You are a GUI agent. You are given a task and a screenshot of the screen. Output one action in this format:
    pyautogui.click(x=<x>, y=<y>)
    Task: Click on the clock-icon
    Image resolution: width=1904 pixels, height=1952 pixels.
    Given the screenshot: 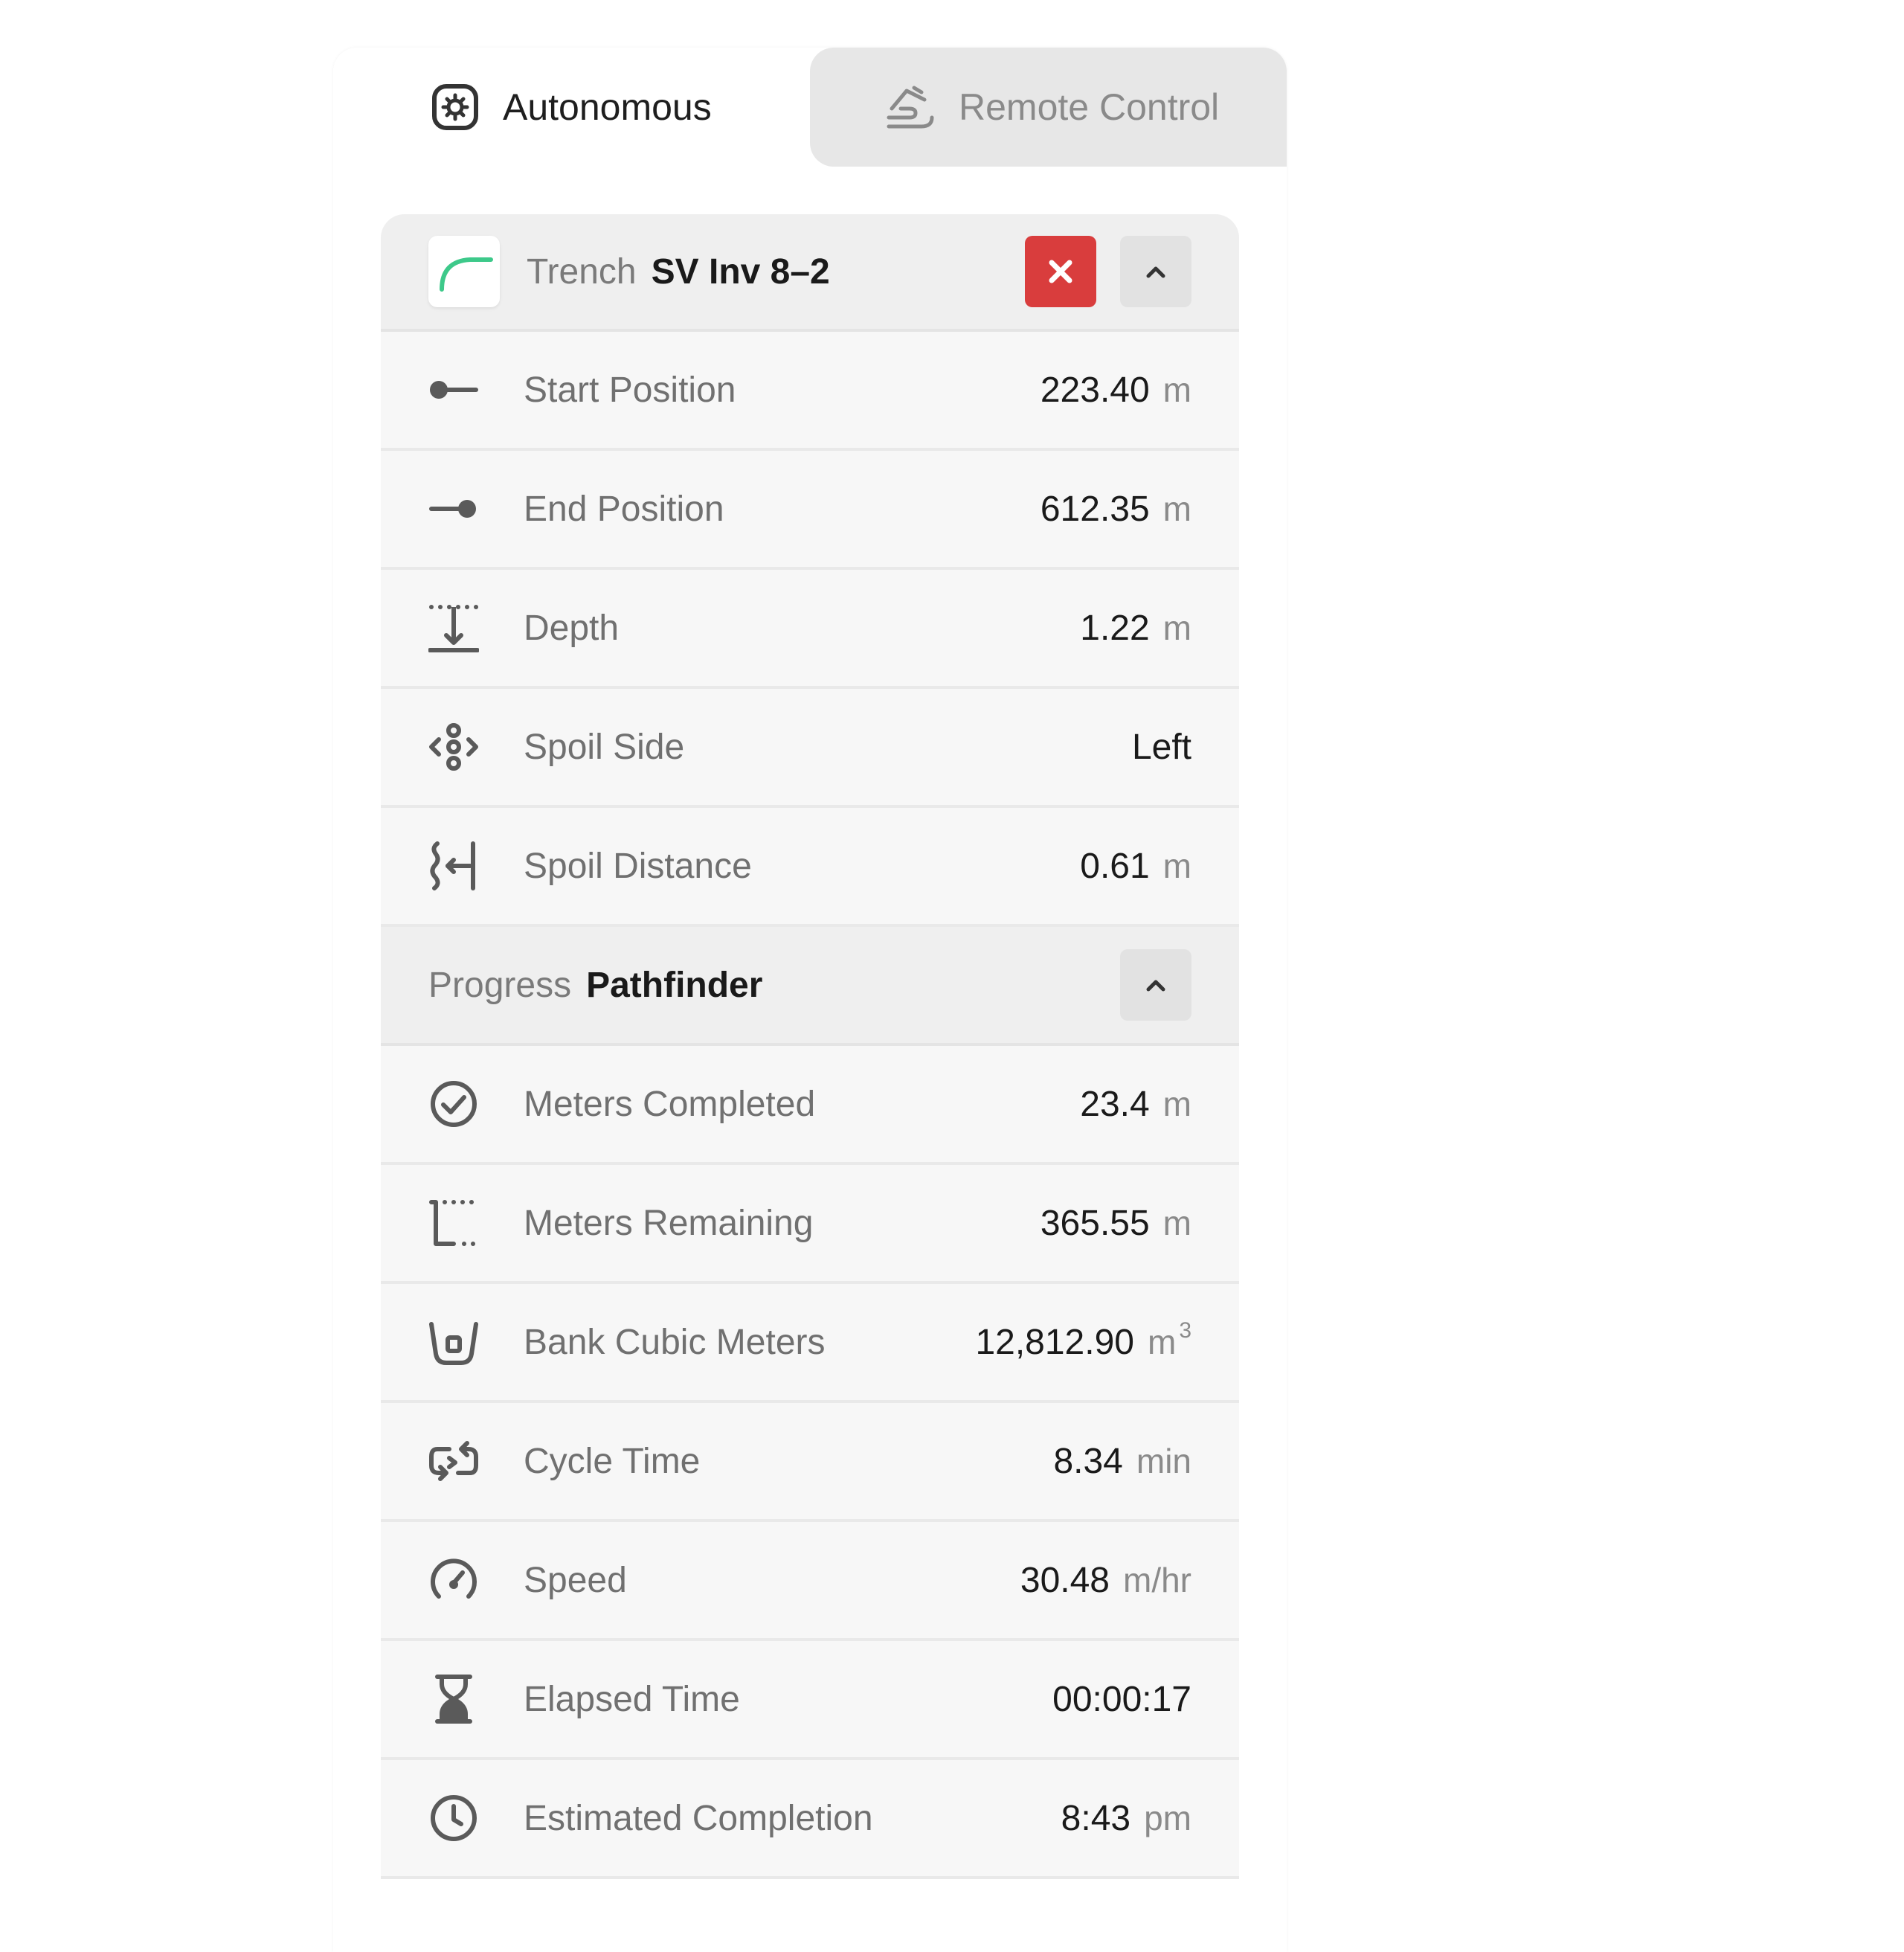 What is the action you would take?
    pyautogui.click(x=454, y=1818)
    